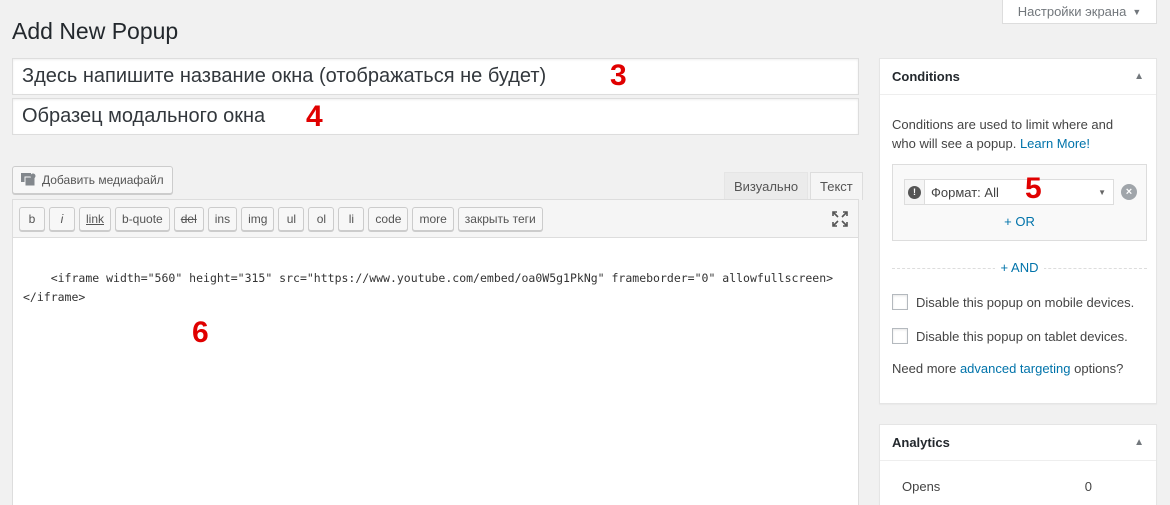 The image size is (1170, 505). I want to click on add-or-link: + OR, so click(1019, 221).